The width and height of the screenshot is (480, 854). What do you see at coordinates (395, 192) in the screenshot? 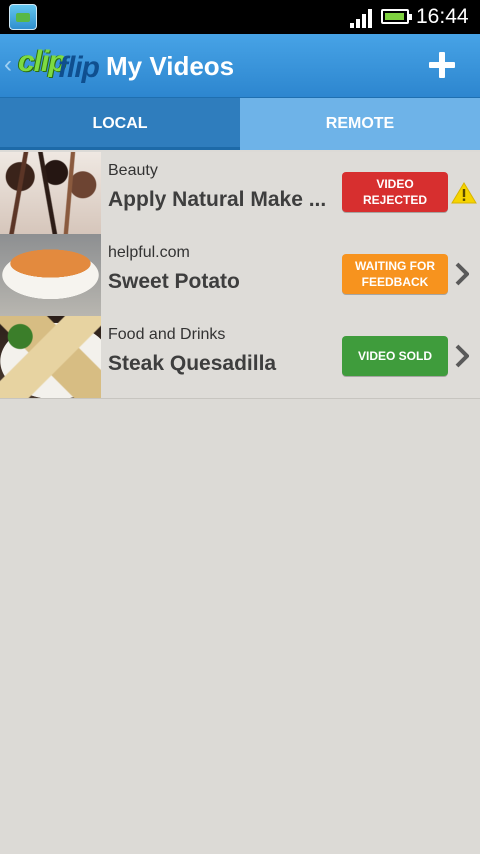
I see `status-badge: VIDEO REJECTED` at bounding box center [395, 192].